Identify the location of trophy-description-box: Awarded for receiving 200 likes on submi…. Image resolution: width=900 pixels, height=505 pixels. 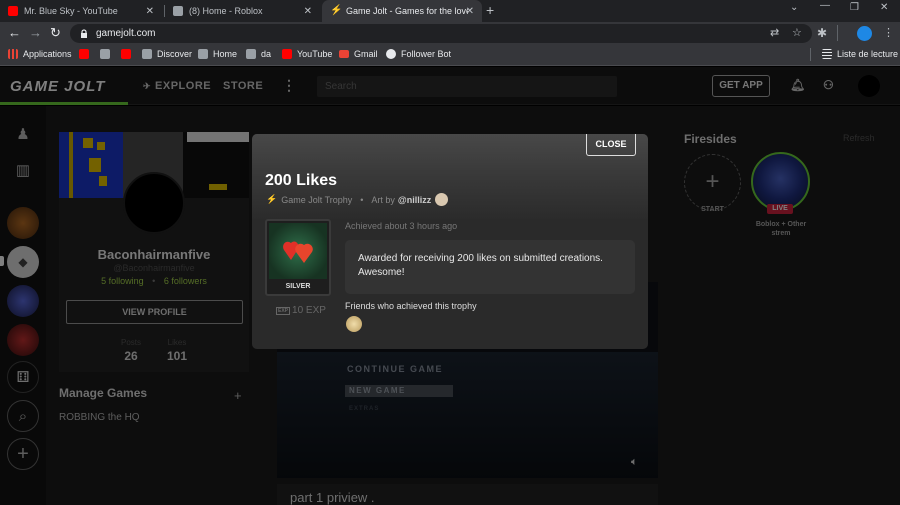
(490, 267).